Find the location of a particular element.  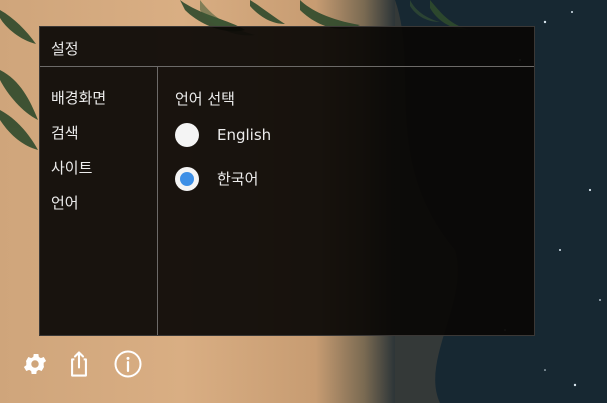

radio-label-english: English is located at coordinates (244, 135).